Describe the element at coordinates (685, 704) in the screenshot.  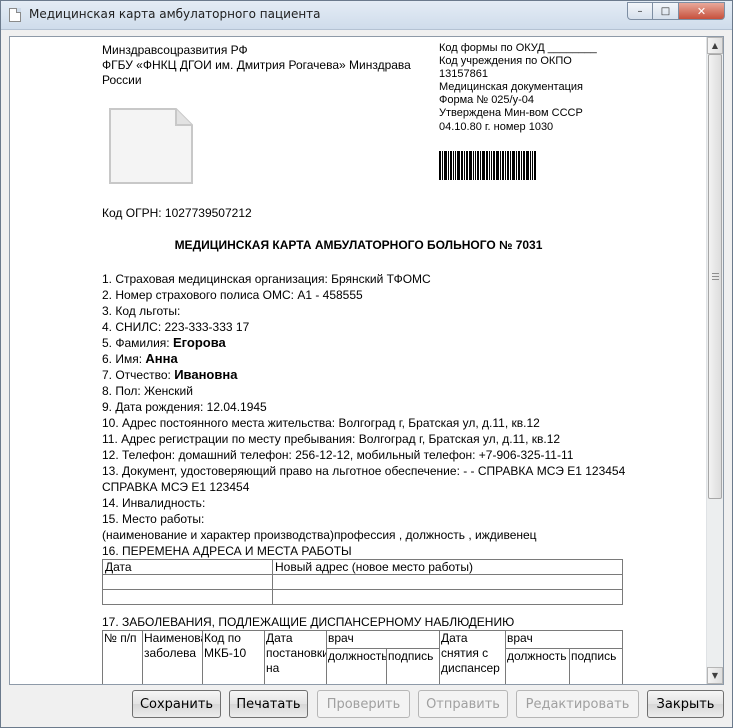
I see `close-button: Закрыть` at that location.